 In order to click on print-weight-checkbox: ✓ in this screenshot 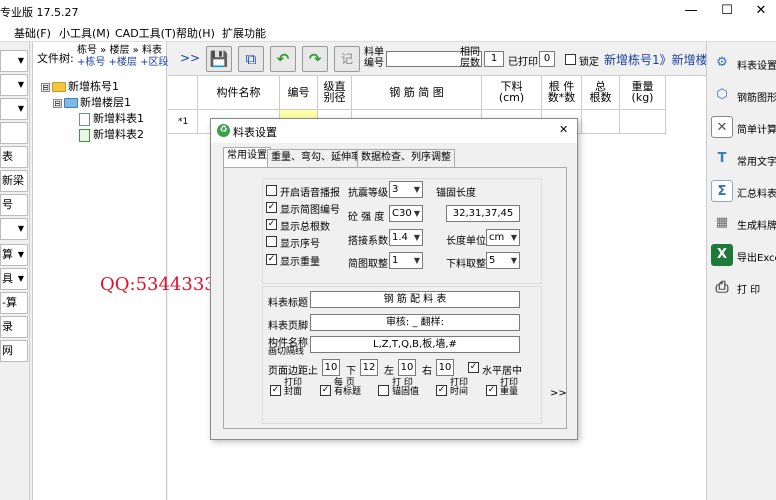, I will do `click(491, 390)`.